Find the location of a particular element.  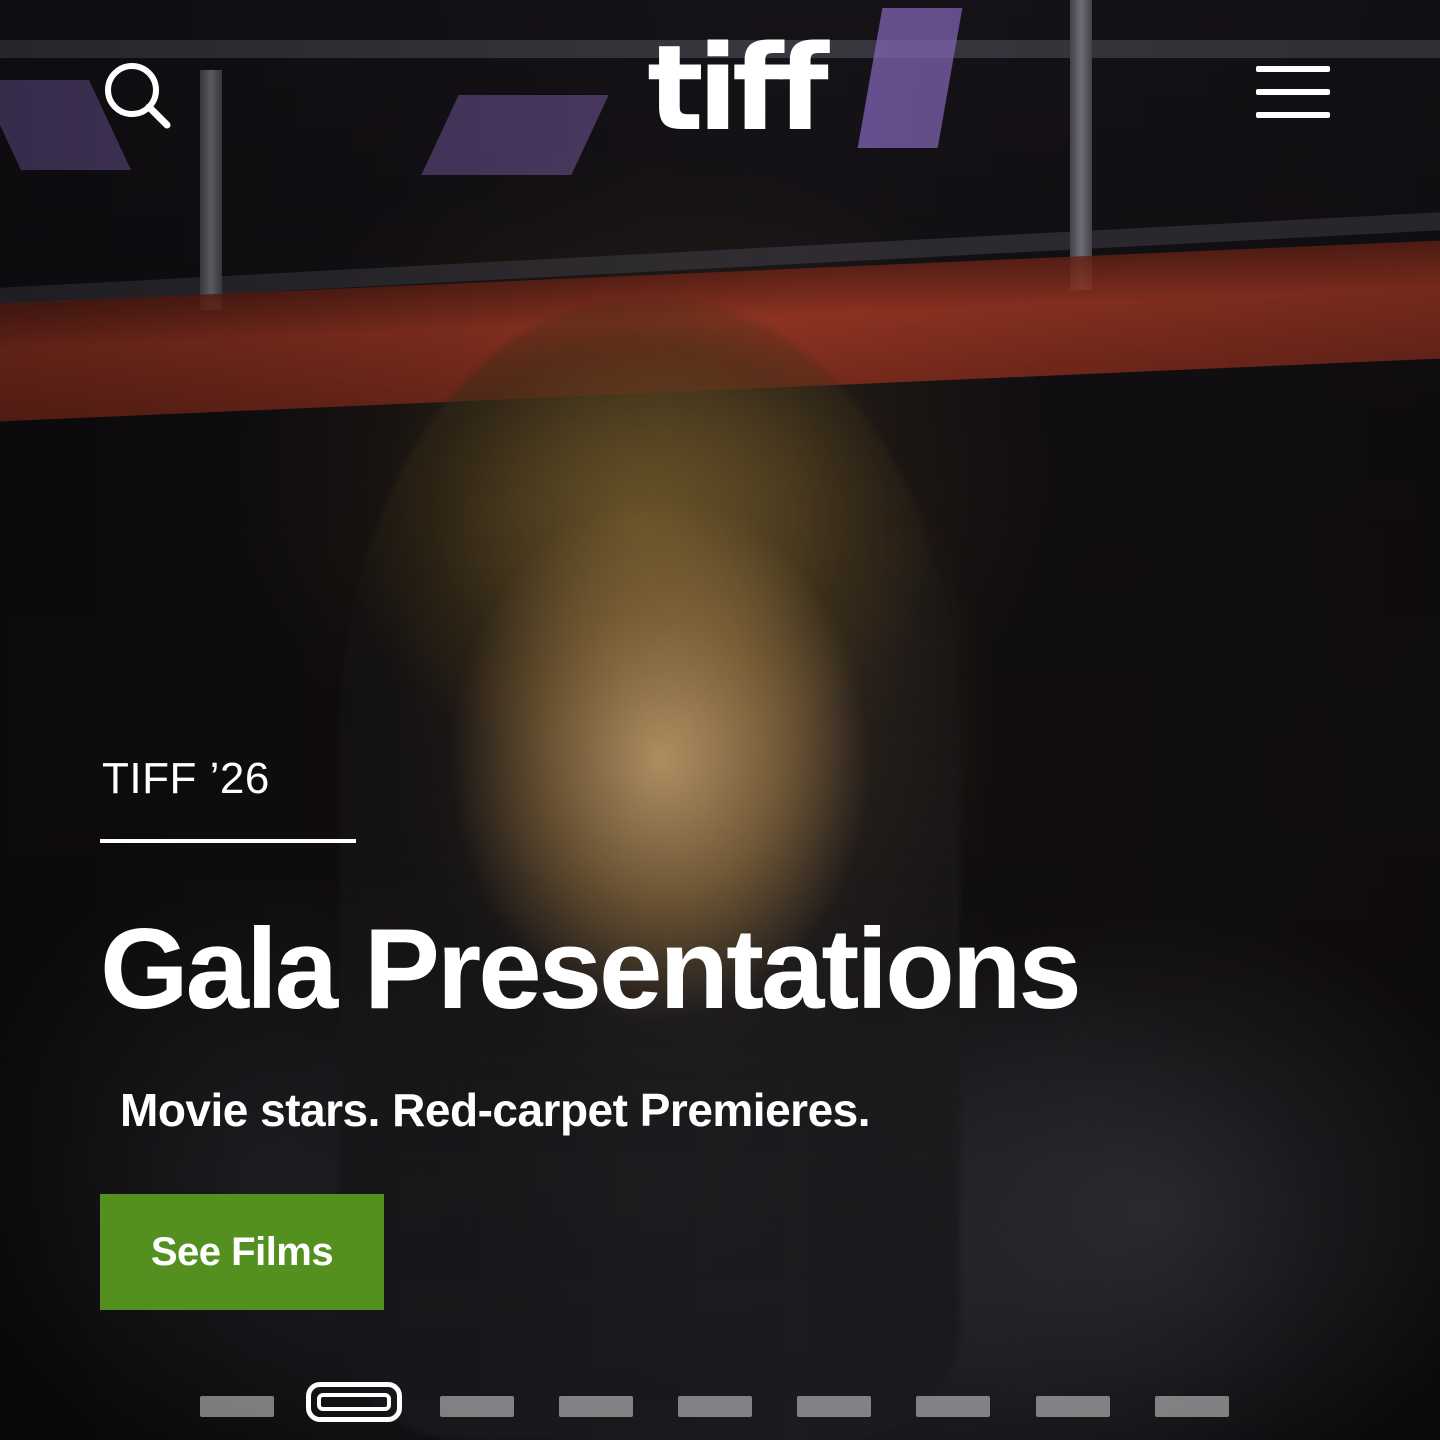

search-icon is located at coordinates (138, 96).